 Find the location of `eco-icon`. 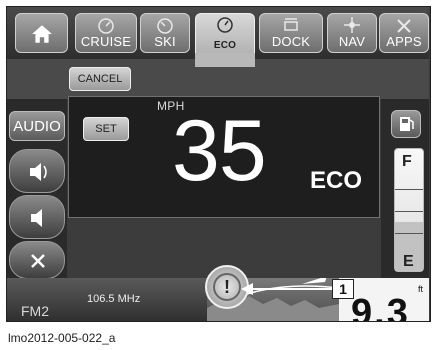

eco-icon is located at coordinates (225, 25).